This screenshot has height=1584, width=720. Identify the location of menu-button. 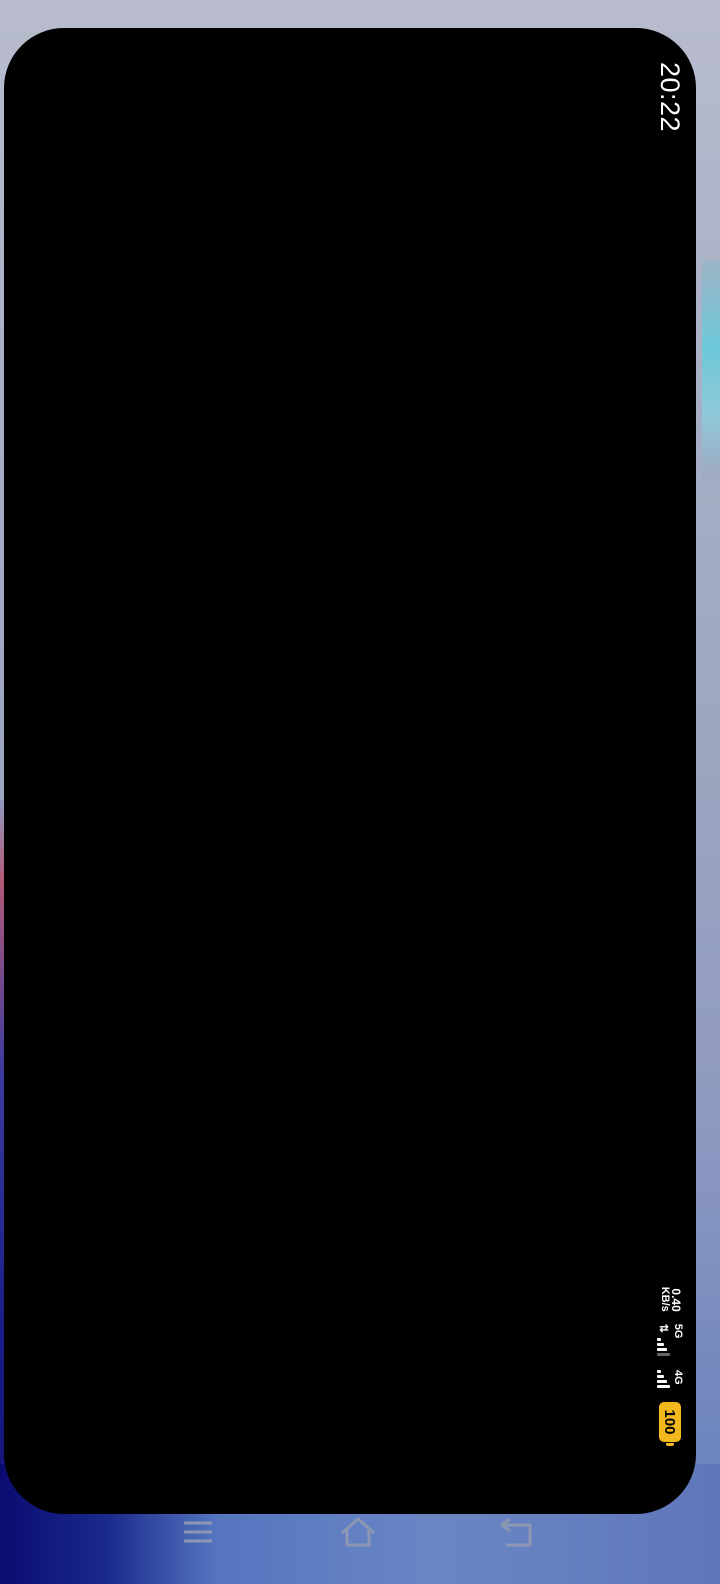
(198, 1532).